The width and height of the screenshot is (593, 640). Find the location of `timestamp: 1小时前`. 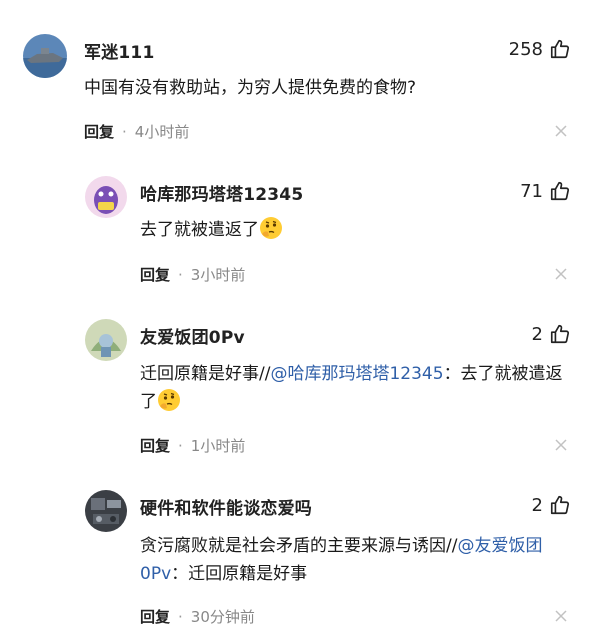

timestamp: 1小时前 is located at coordinates (218, 446).